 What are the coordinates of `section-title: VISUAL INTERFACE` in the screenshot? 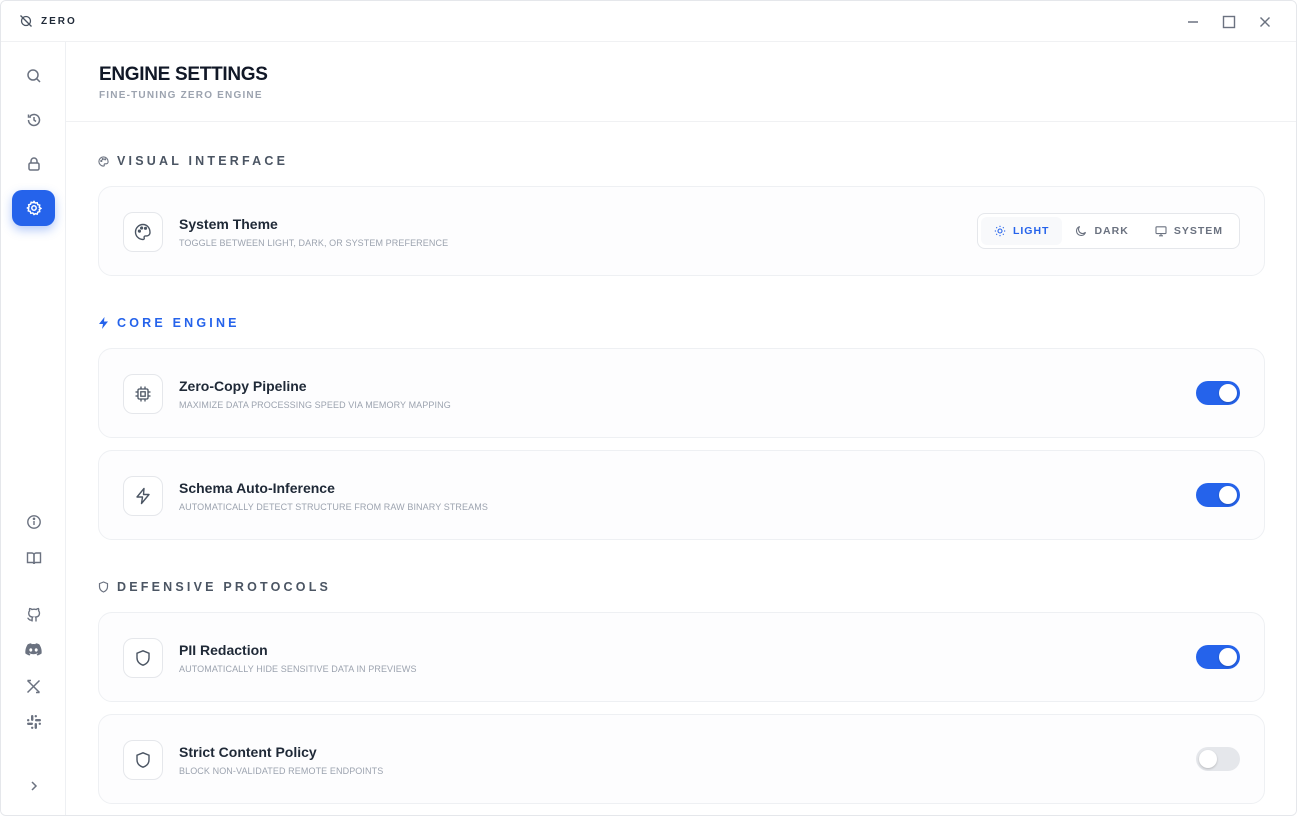 It's located at (203, 161).